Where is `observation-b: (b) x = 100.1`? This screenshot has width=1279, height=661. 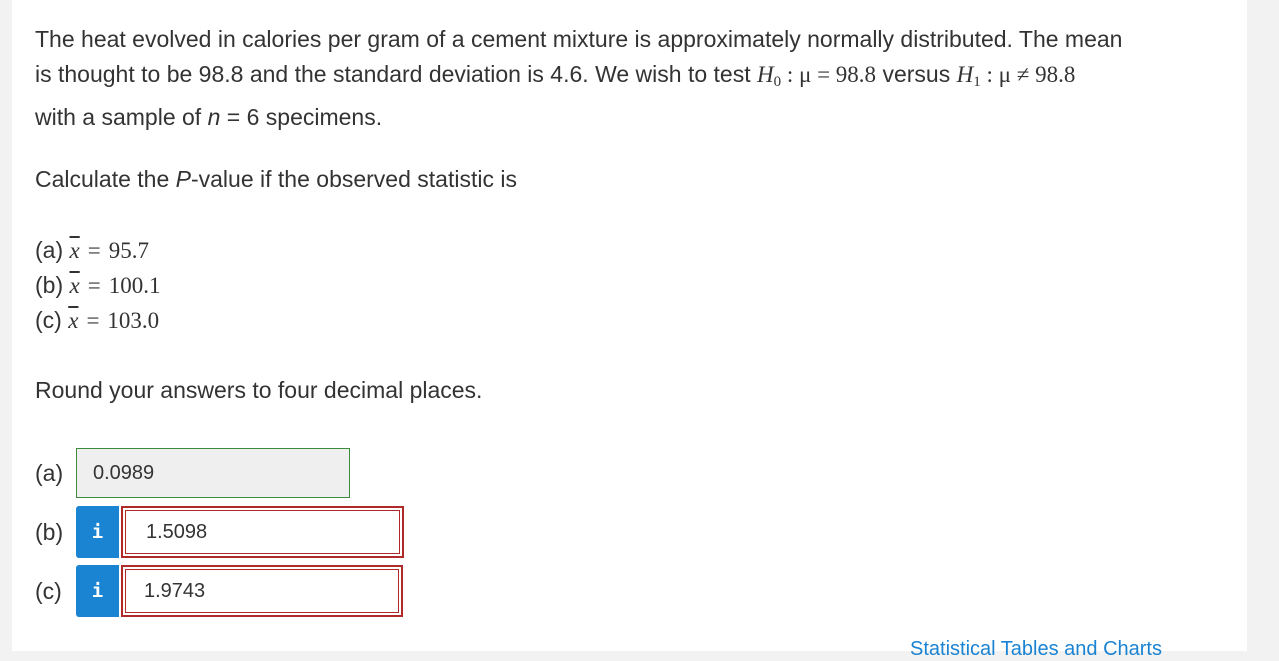
observation-b: (b) x = 100.1 is located at coordinates (97, 285).